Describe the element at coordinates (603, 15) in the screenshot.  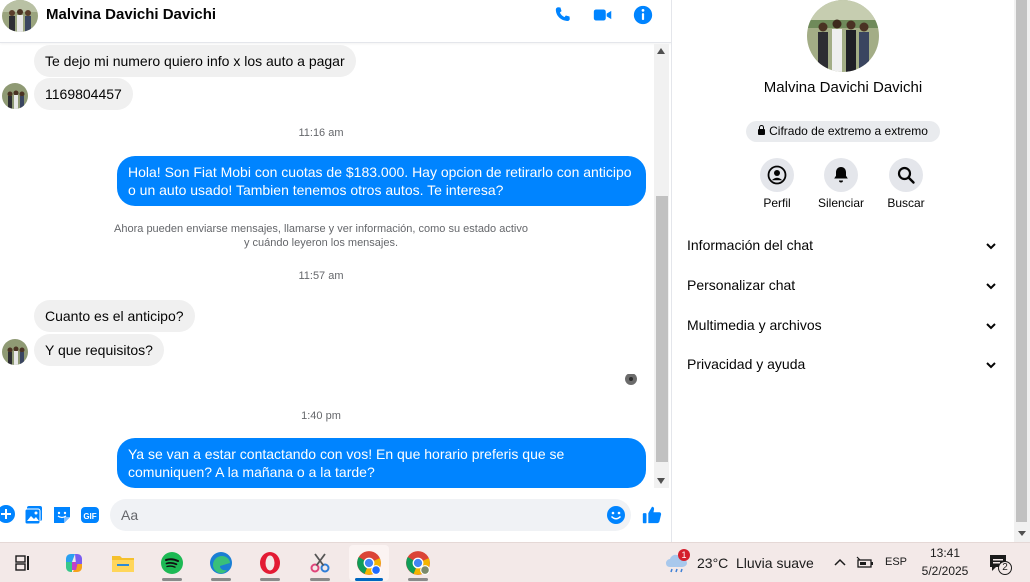
I see `video-icon` at that location.